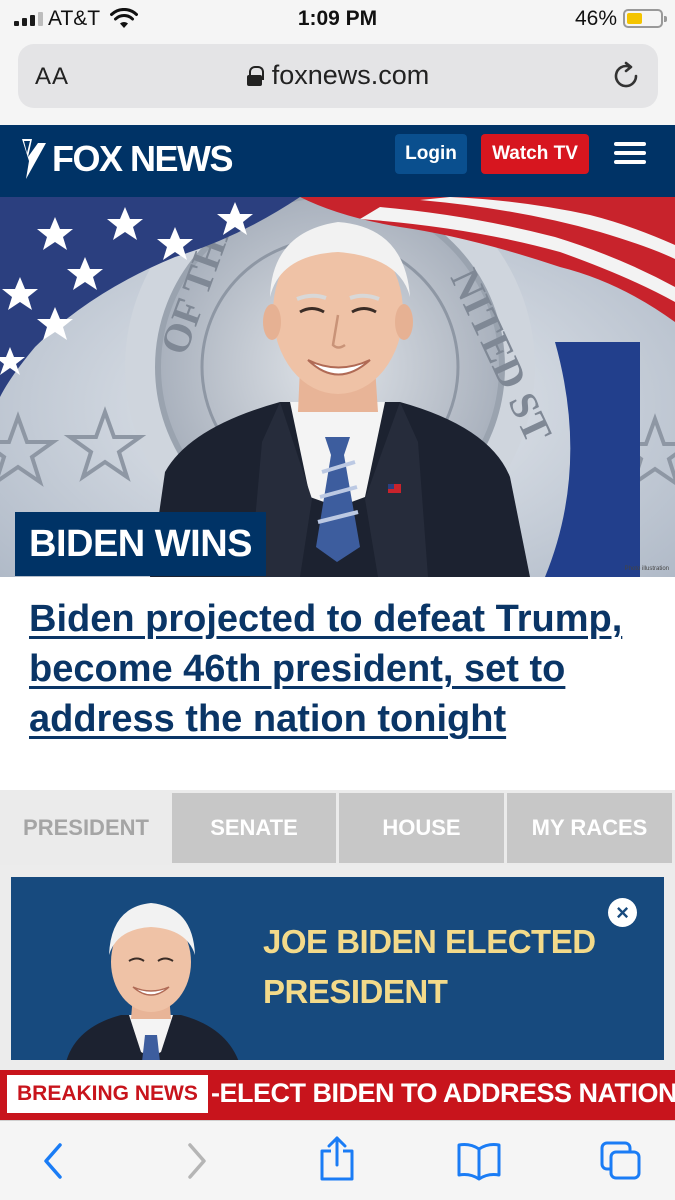 Image resolution: width=675 pixels, height=1200 pixels. I want to click on hamburger-menu-icon, so click(630, 154).